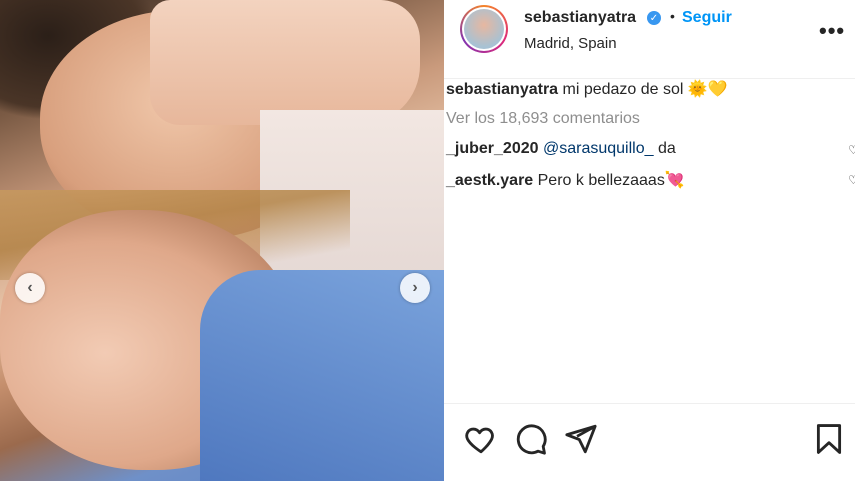 The width and height of the screenshot is (855, 482). I want to click on chevron-right-icon: ›, so click(415, 287).